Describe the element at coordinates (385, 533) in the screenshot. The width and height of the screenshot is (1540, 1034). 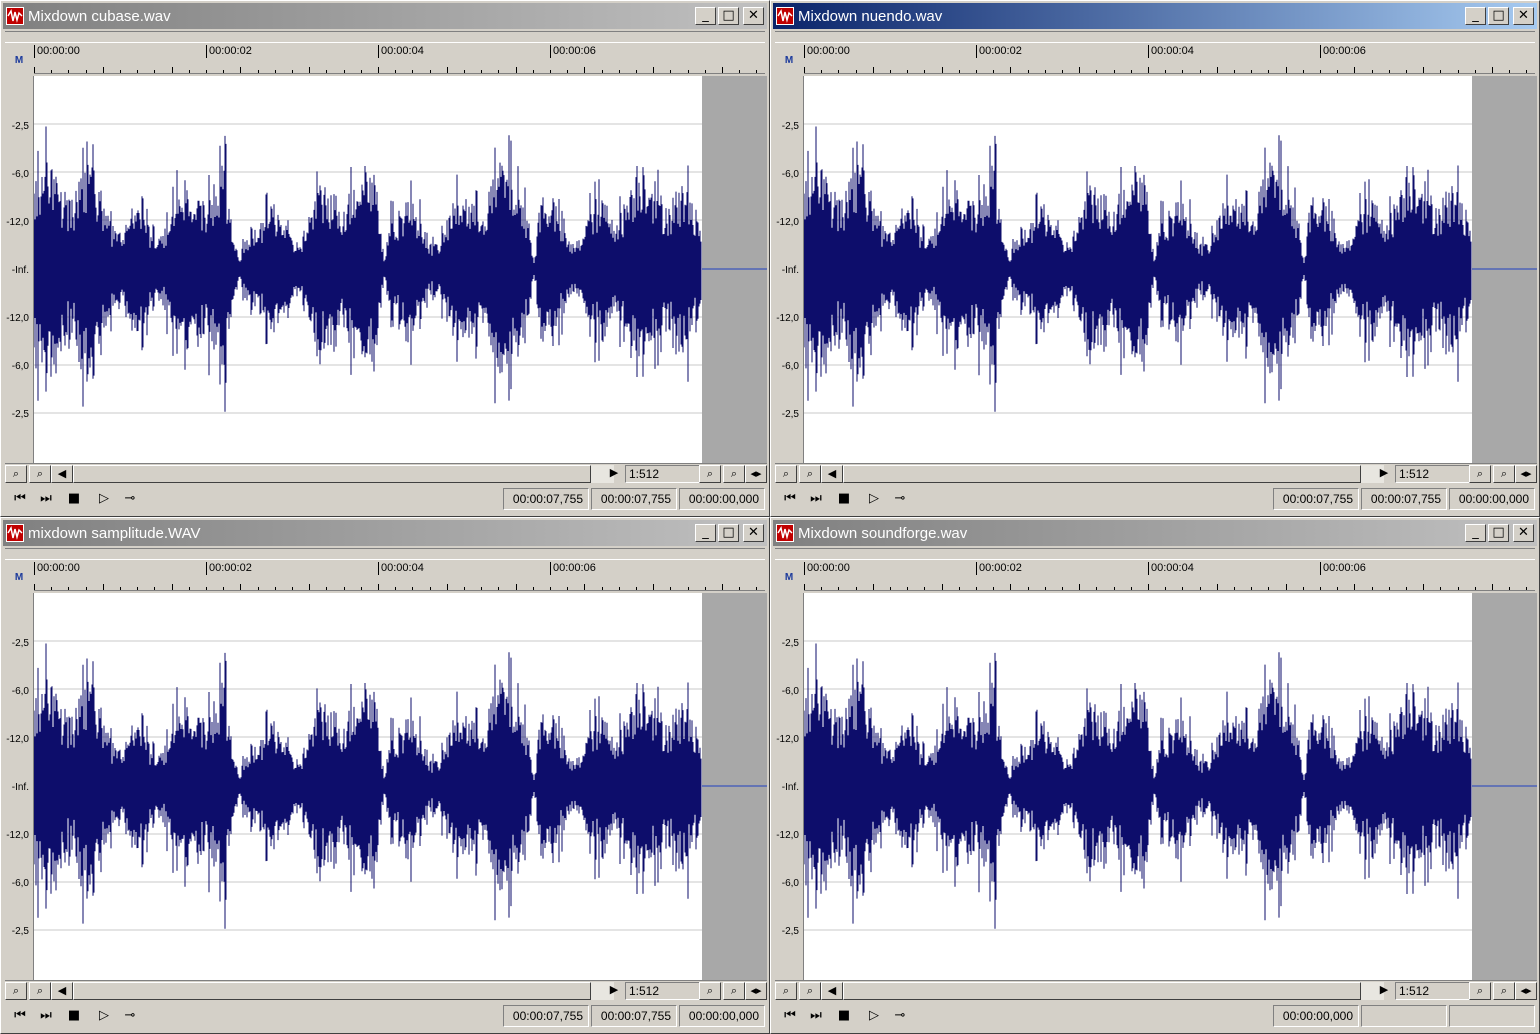
I see `title-bar: mixdown samplitude.WAV _ □ ✕` at that location.